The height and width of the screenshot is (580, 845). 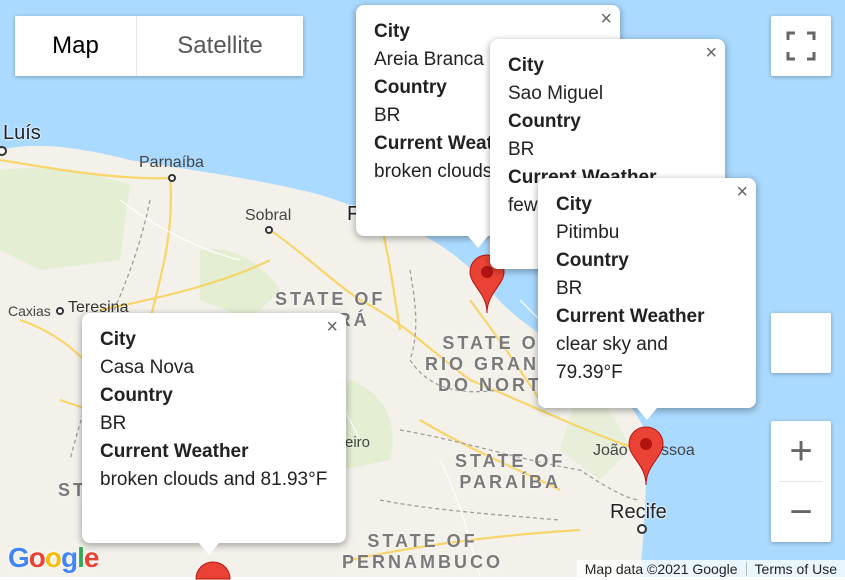 I want to click on map-footer: Map data ©2021 Google Terms of Use, so click(x=710, y=568).